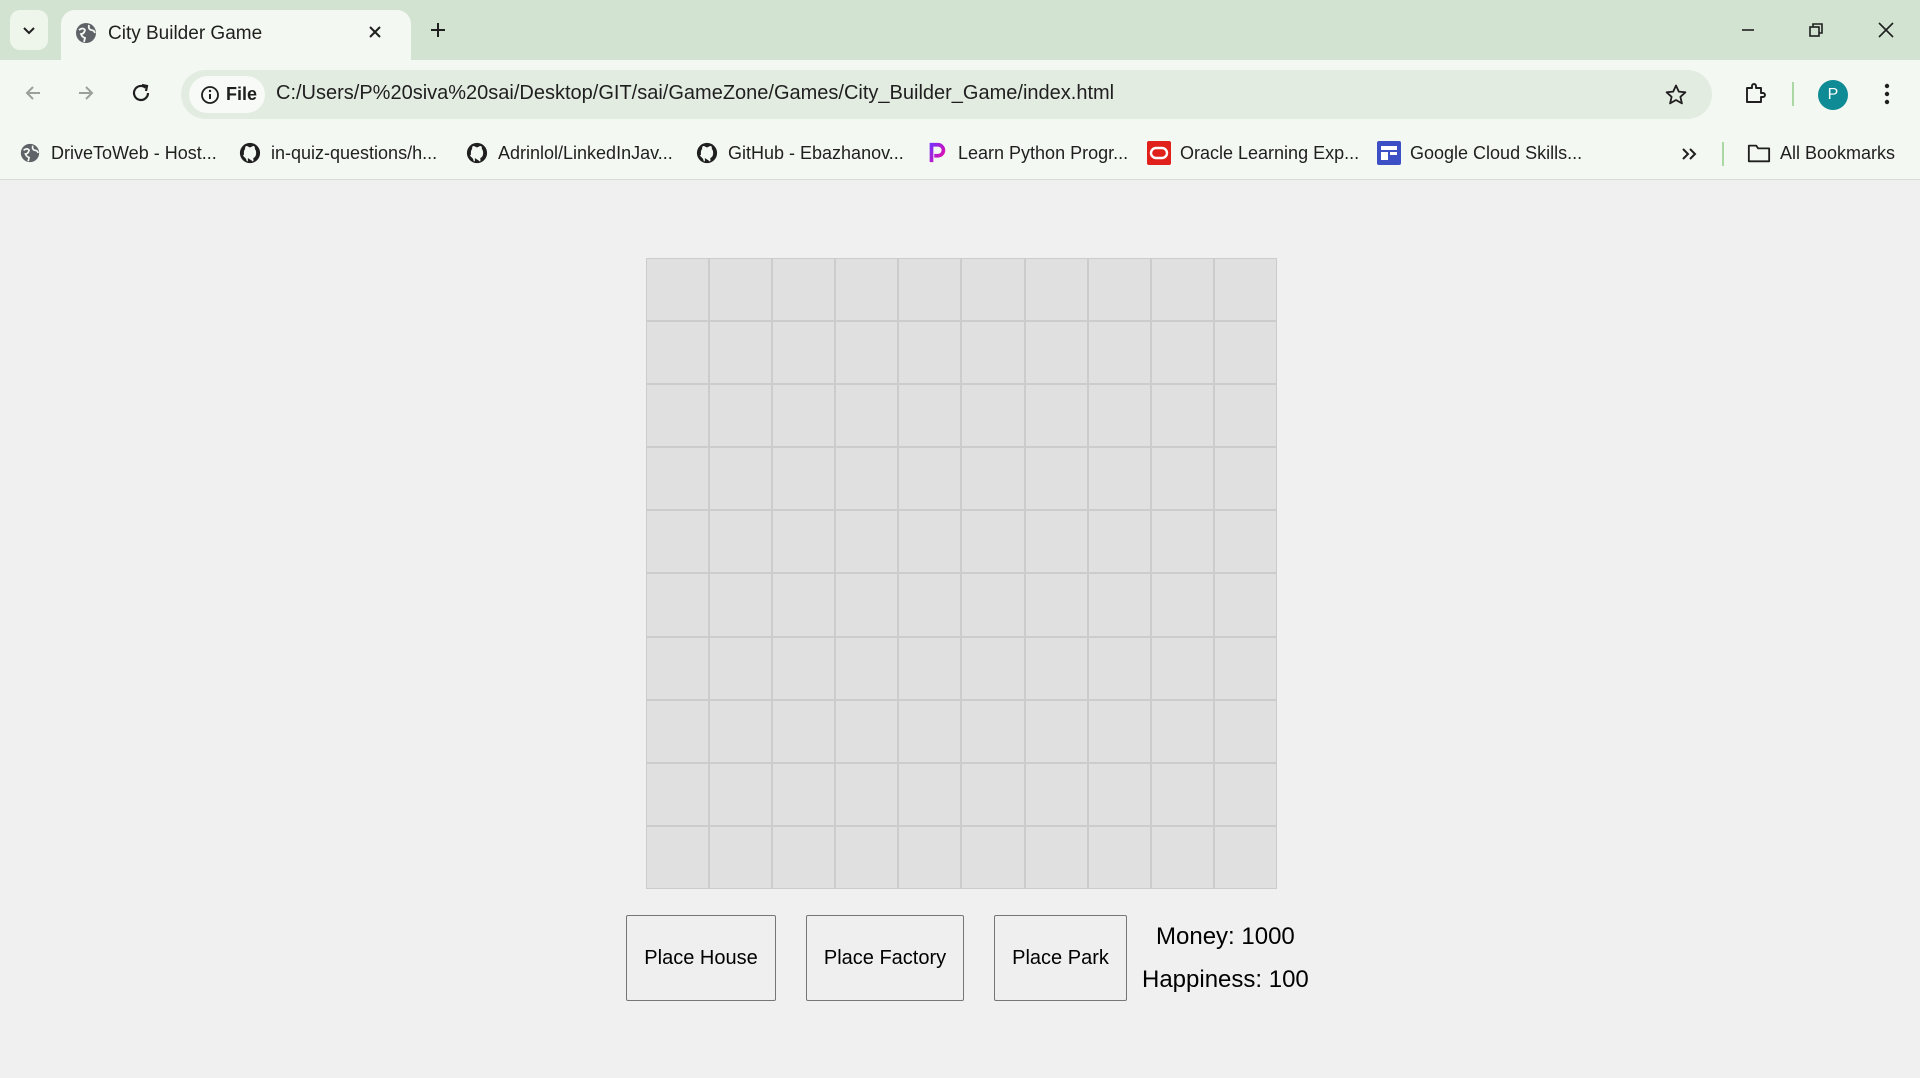  Describe the element at coordinates (1886, 30) in the screenshot. I see `close-window-button` at that location.